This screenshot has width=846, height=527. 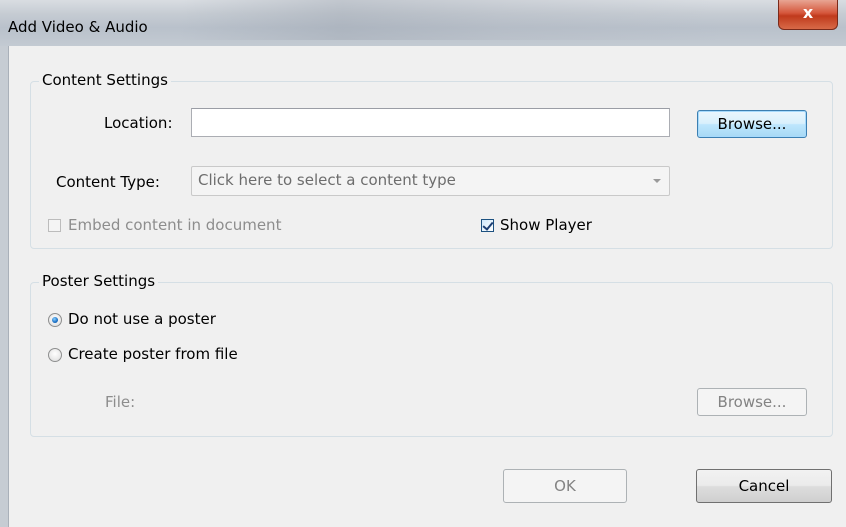 What do you see at coordinates (657, 181) in the screenshot?
I see `dropdown-arrow-icon` at bounding box center [657, 181].